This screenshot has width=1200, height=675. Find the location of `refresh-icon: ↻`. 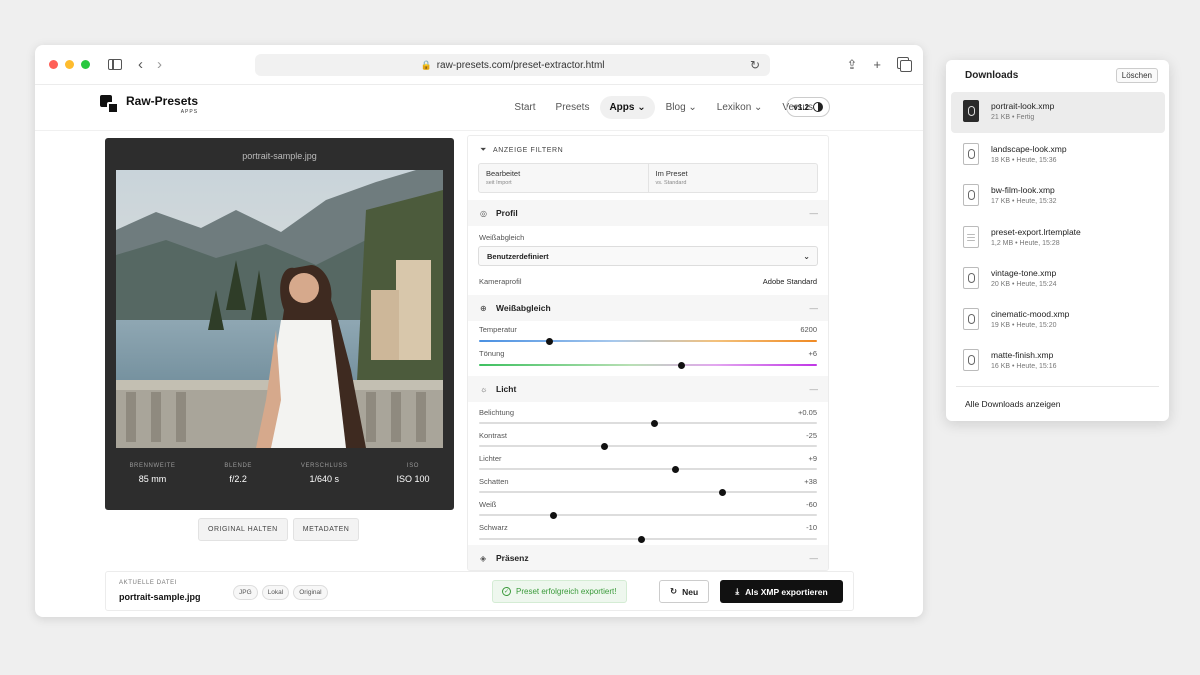

refresh-icon: ↻ is located at coordinates (674, 591).